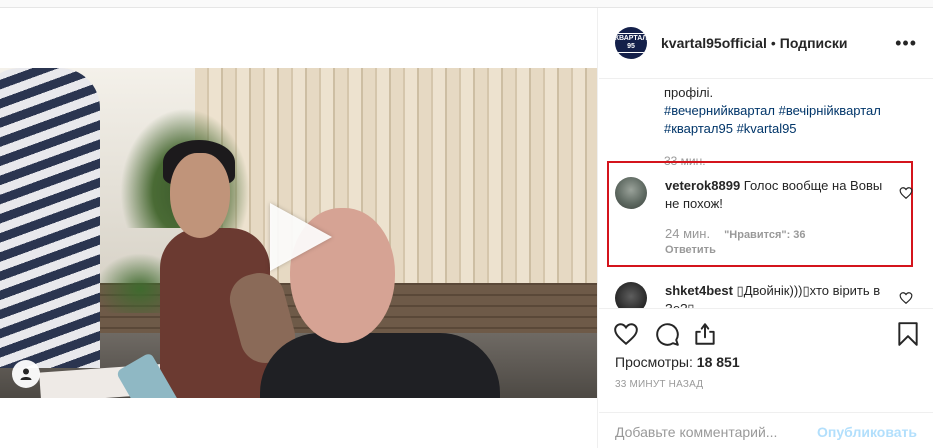 The height and width of the screenshot is (448, 933). I want to click on comment-meta: 24 мин. "Нравится": 36, so click(735, 233).